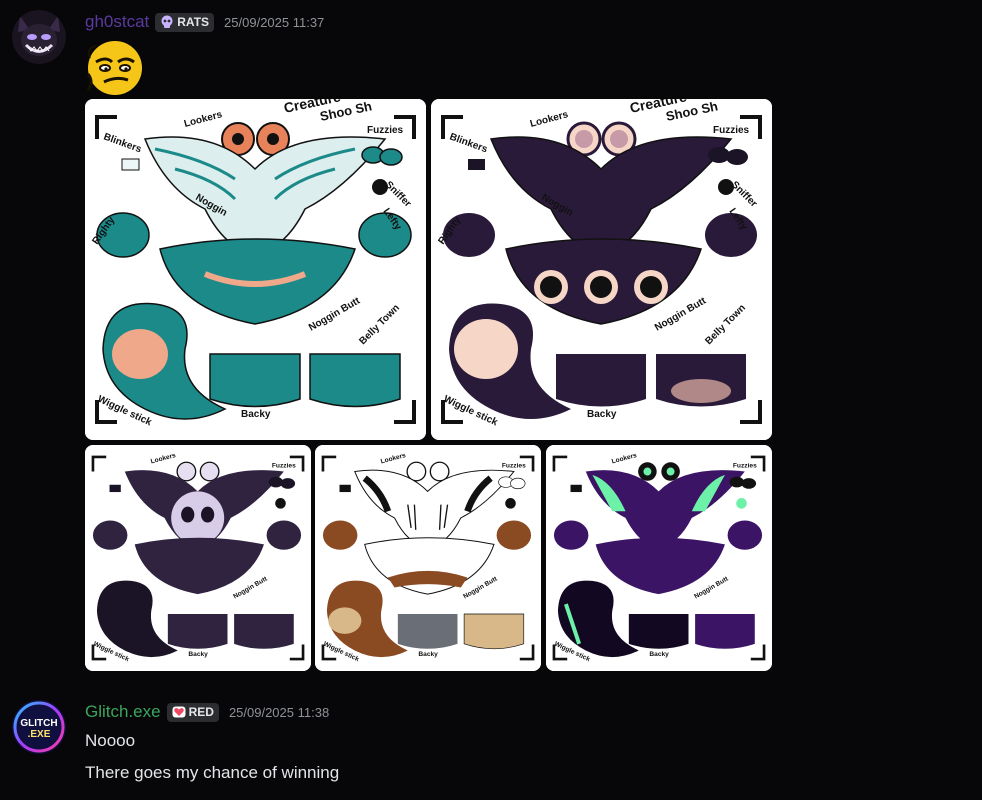  I want to click on cat-avatar-icon, so click(39, 37).